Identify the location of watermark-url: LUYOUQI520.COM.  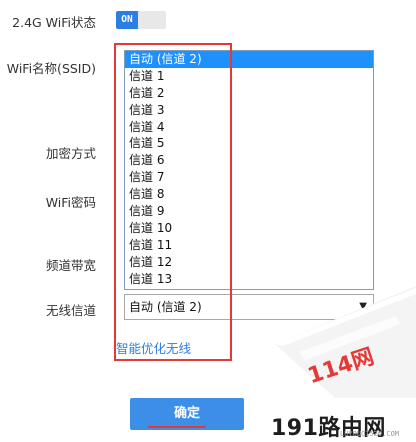
(370, 434).